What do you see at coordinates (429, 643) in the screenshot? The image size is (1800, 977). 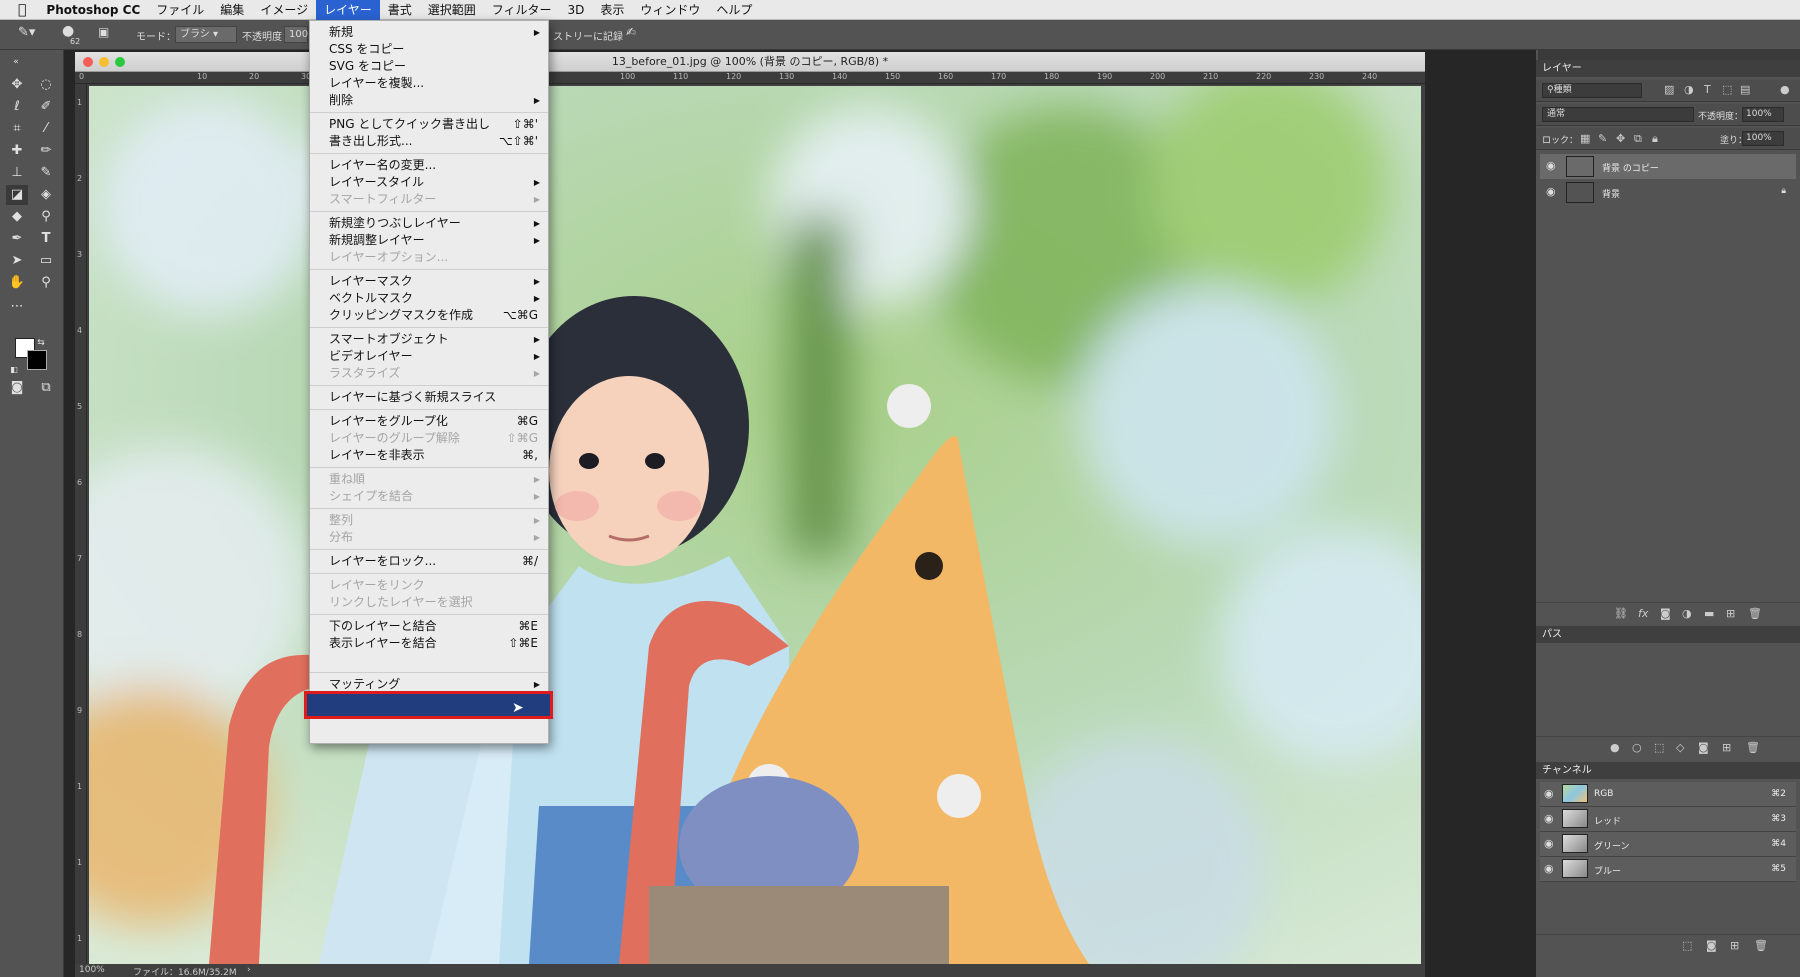 I see `layer-menu-item: 表示レイヤーを結合 ⇧⌘E` at bounding box center [429, 643].